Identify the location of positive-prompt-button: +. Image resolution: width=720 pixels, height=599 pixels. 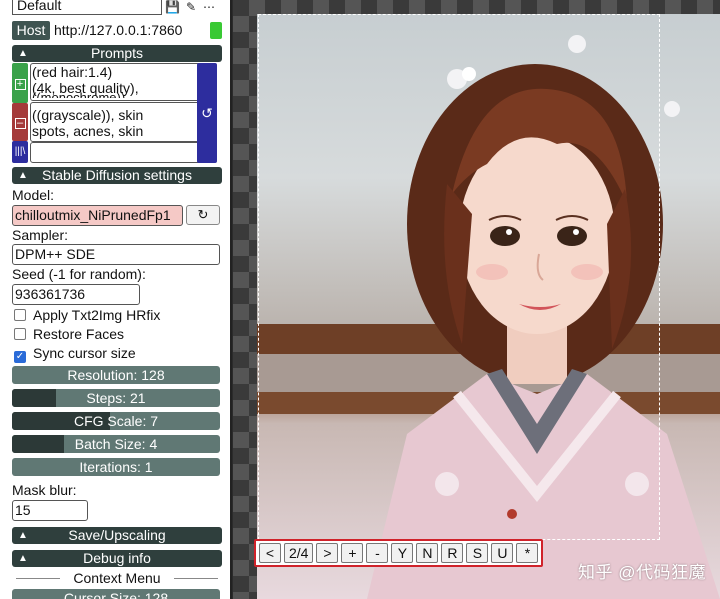
(20, 83).